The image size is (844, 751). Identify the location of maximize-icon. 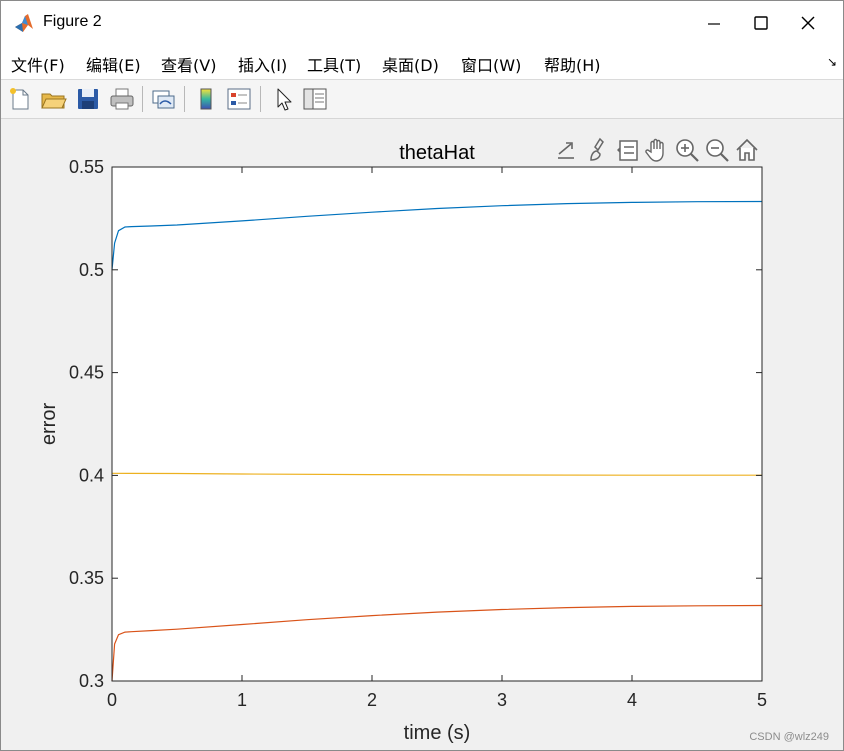
(761, 23).